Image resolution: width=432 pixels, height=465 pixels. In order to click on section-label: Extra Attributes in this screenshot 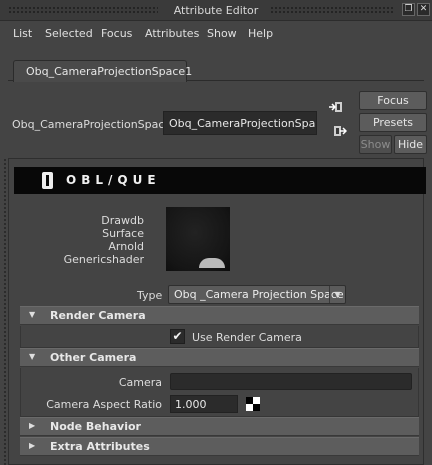, I will do `click(100, 446)`.